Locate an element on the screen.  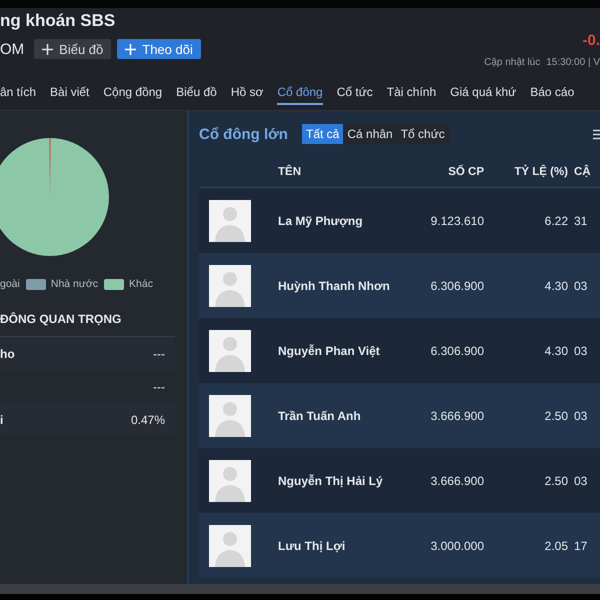
table-cell-text: Huỳnh Thanh Nhơn is located at coordinates (334, 285).